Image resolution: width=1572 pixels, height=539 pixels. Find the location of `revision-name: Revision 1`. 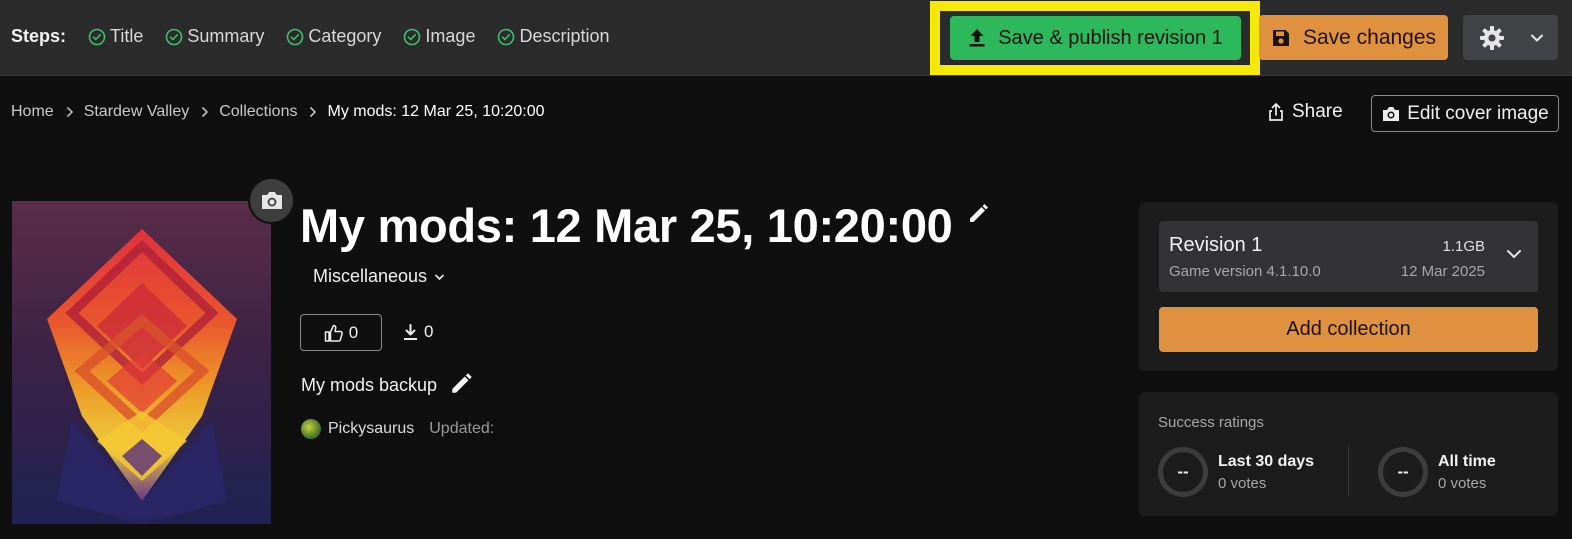

revision-name: Revision 1 is located at coordinates (1216, 245).